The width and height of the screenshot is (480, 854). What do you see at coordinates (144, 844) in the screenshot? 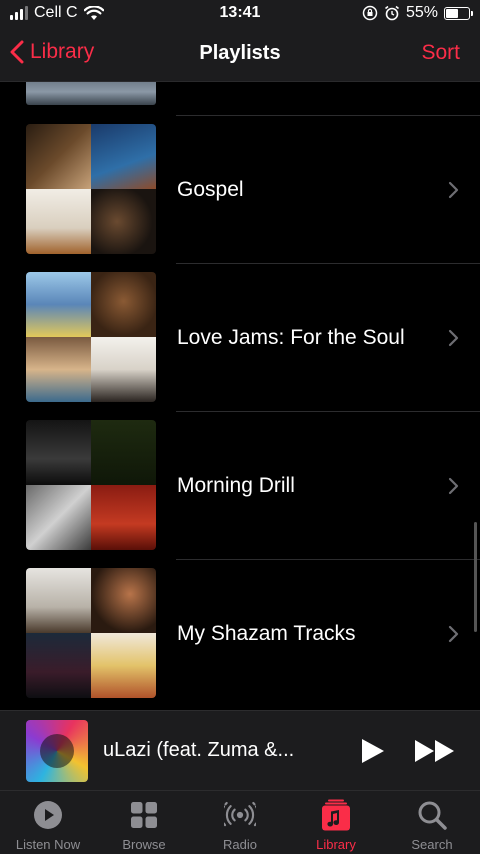
I see `tab-label: Browse` at bounding box center [144, 844].